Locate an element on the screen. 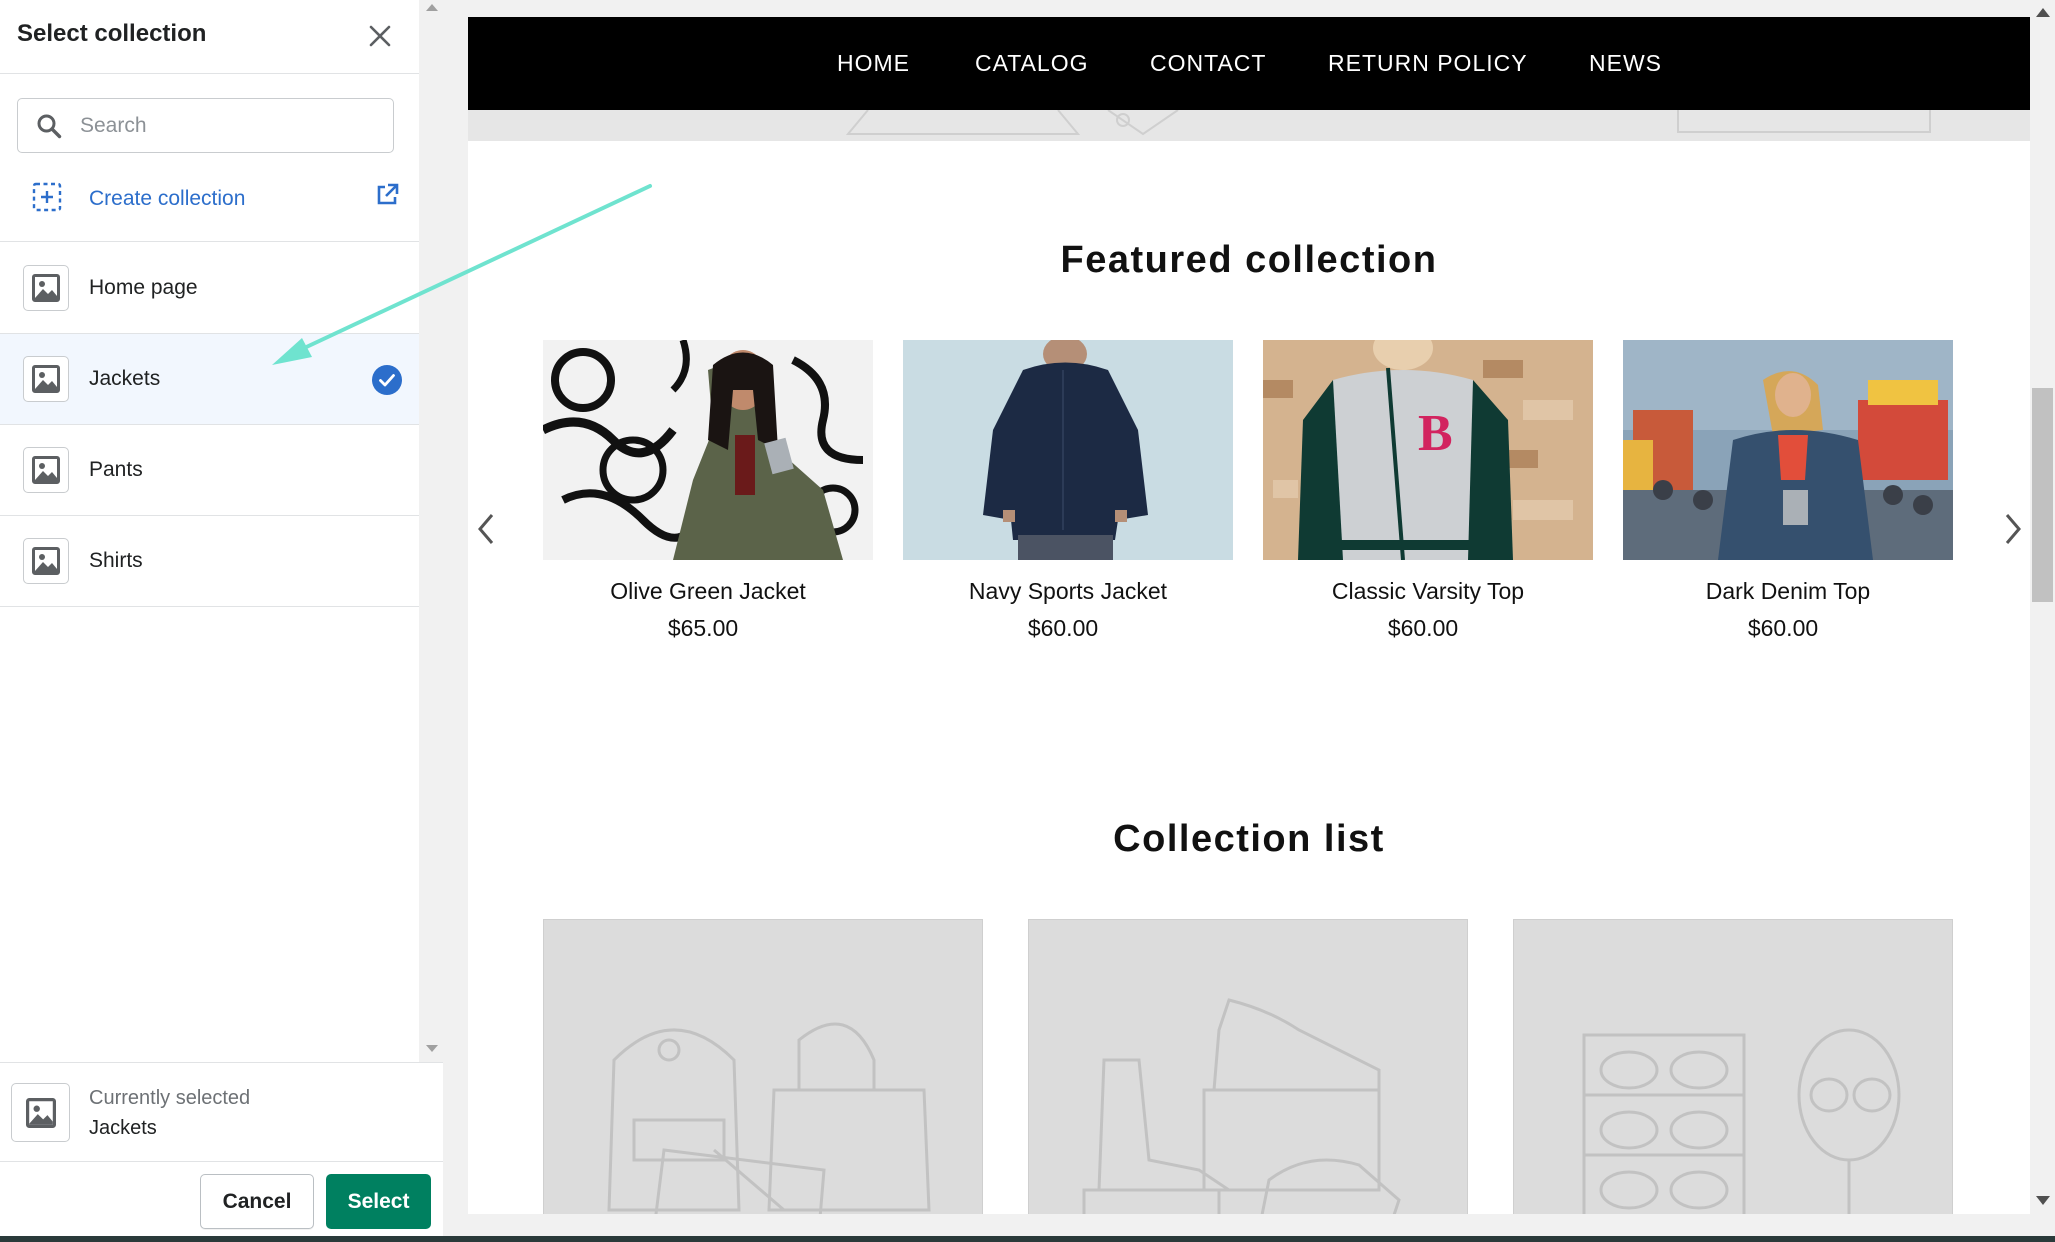  external-link-icon is located at coordinates (387, 195).